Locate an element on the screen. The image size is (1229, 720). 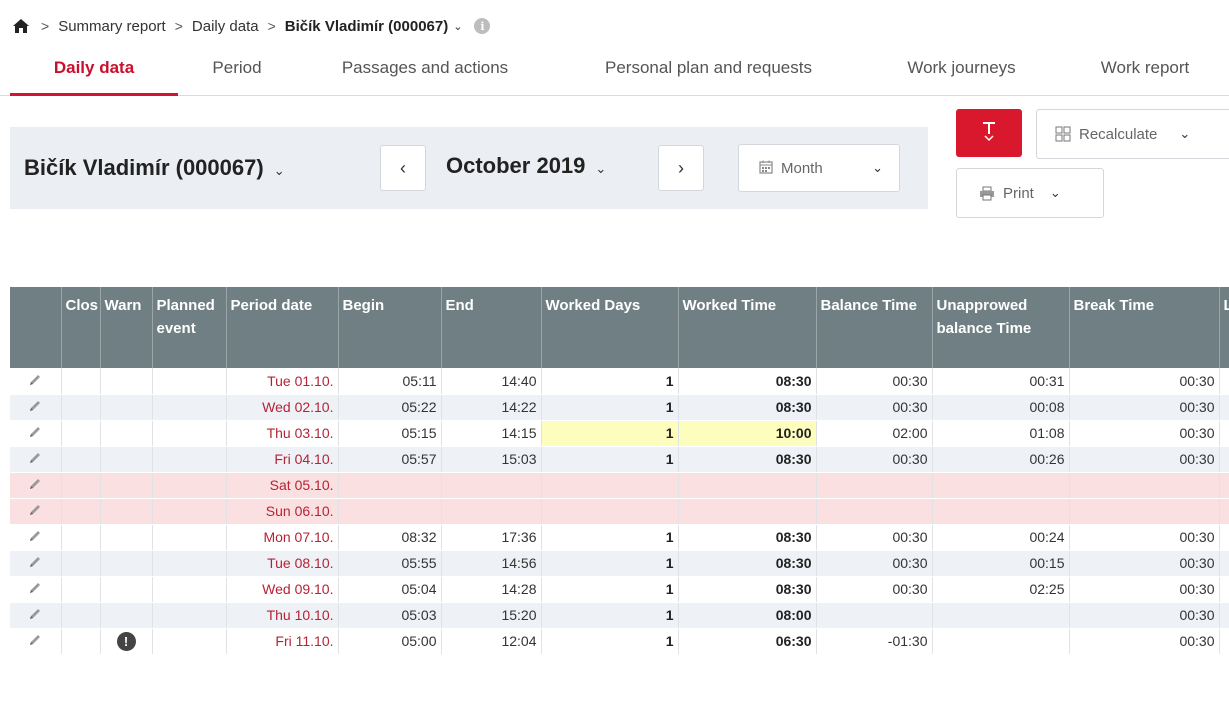
end-cell is located at coordinates (491, 511).